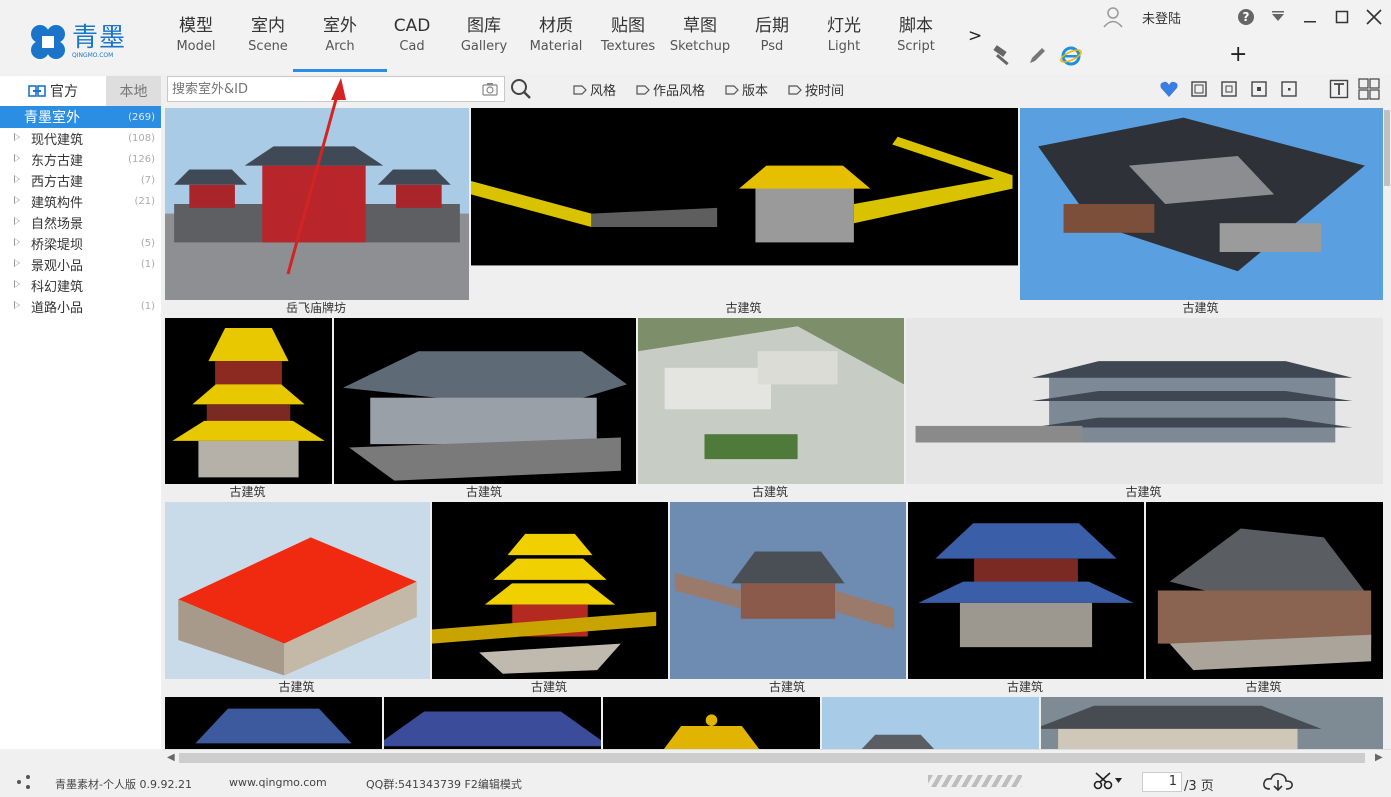  I want to click on user-area: 未登陆, so click(1141, 17).